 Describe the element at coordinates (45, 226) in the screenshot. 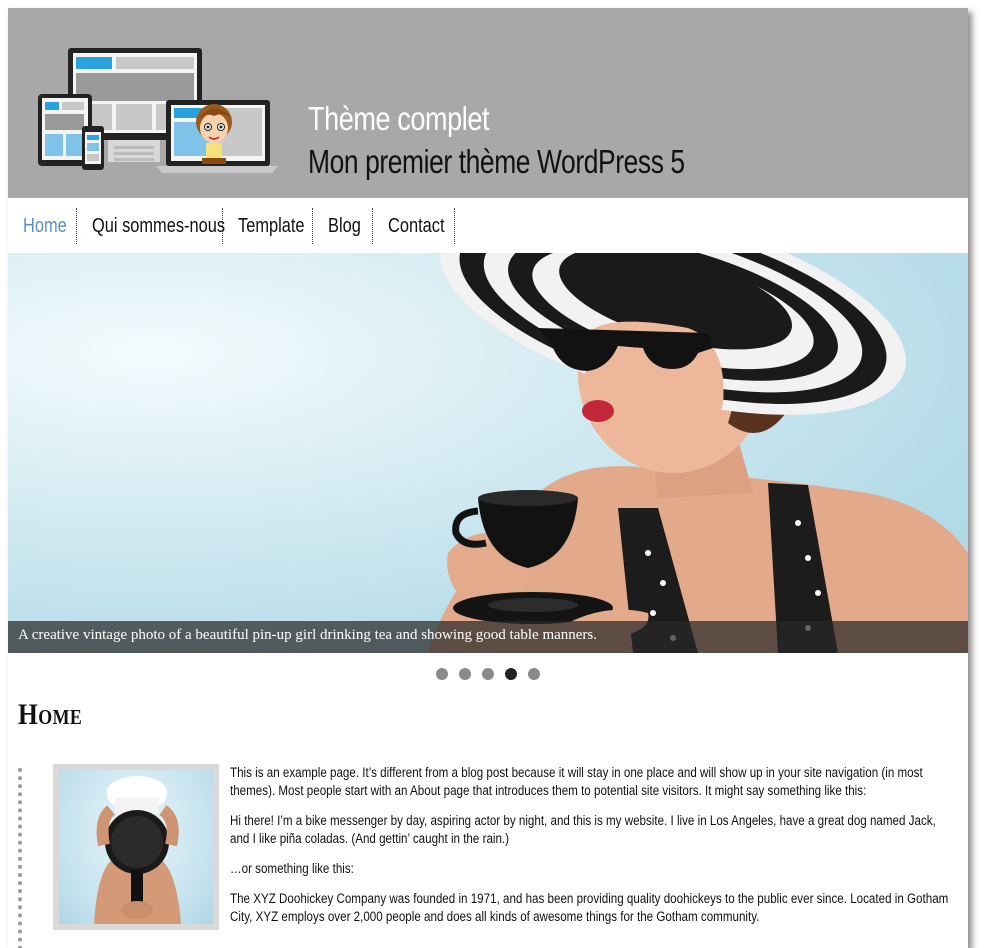

I see `nav-item-home: Home` at that location.